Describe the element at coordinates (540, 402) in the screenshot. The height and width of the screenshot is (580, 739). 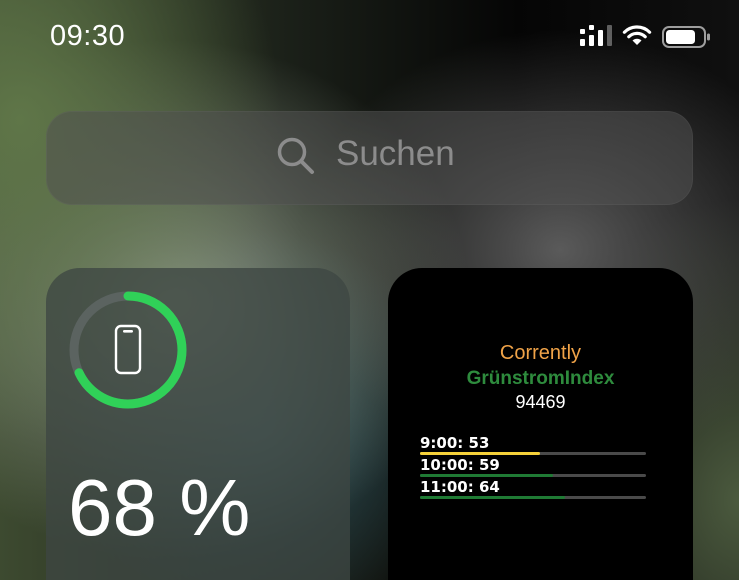
I see `zip-code: 94469` at that location.